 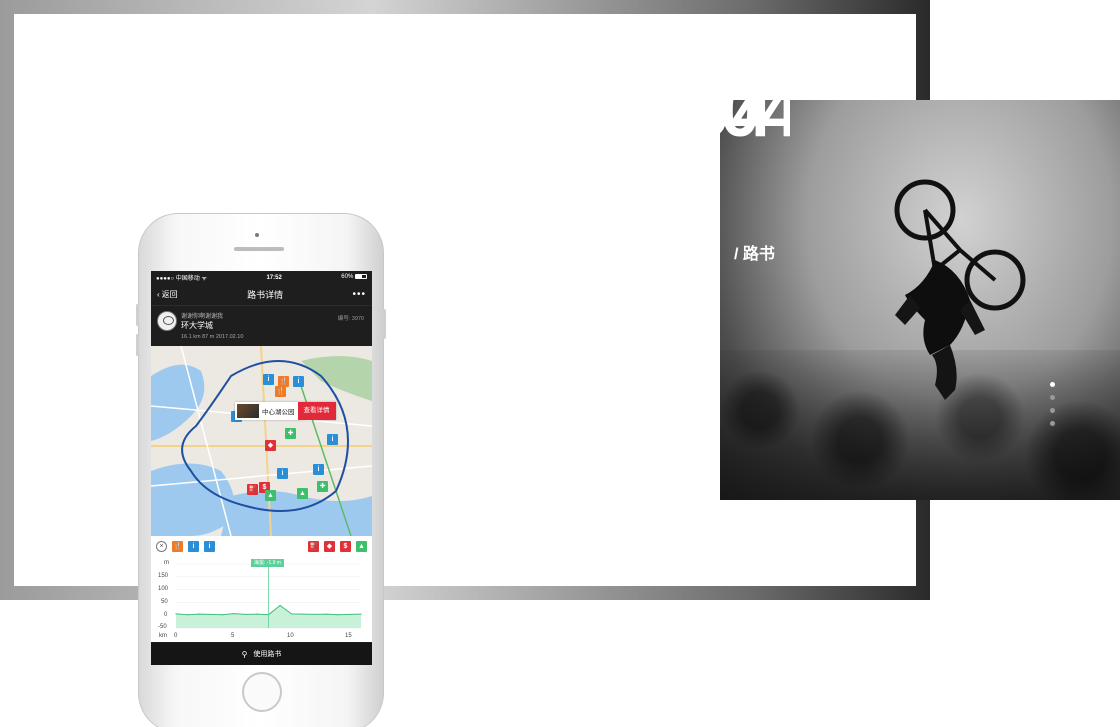 I want to click on route-map: i i 🍴 🍴 i i i i ⛽ $ ▲ ▲ ✚ ✚ ◆ 中心湖公园 查看详情, so click(x=261, y=441).